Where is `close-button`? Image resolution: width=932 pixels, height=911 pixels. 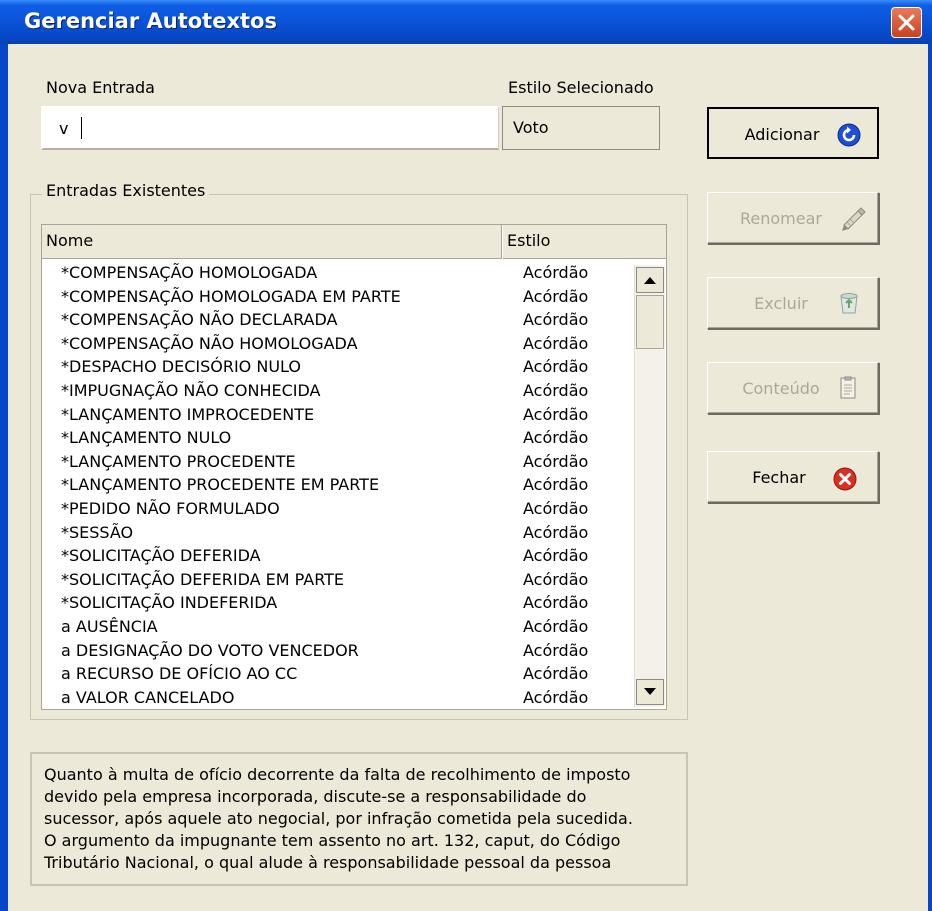 close-button is located at coordinates (906, 22).